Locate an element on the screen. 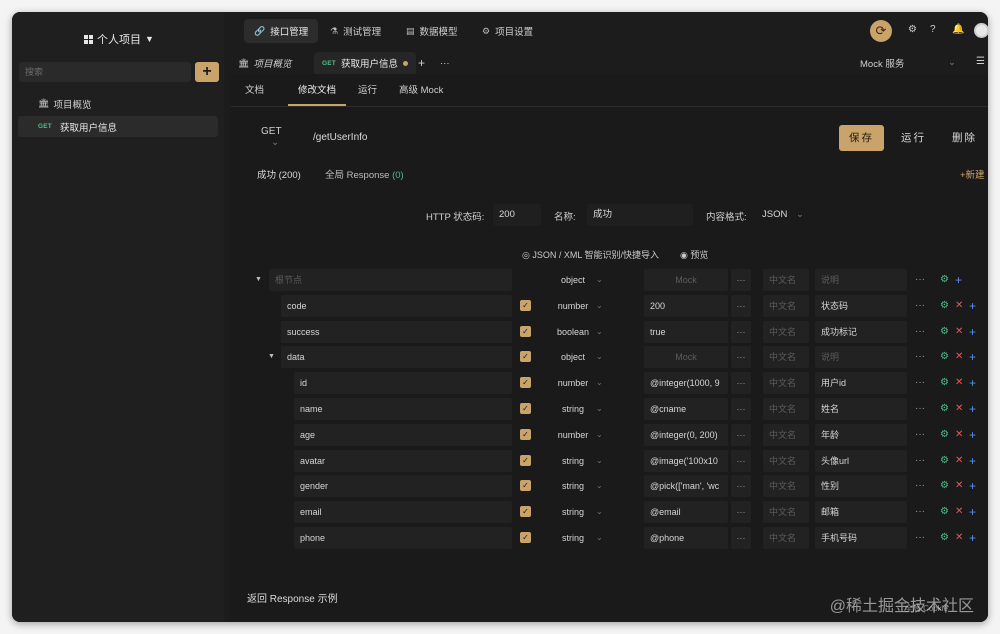 The height and width of the screenshot is (634, 1000). more-tabs-button: ··· is located at coordinates (445, 63).